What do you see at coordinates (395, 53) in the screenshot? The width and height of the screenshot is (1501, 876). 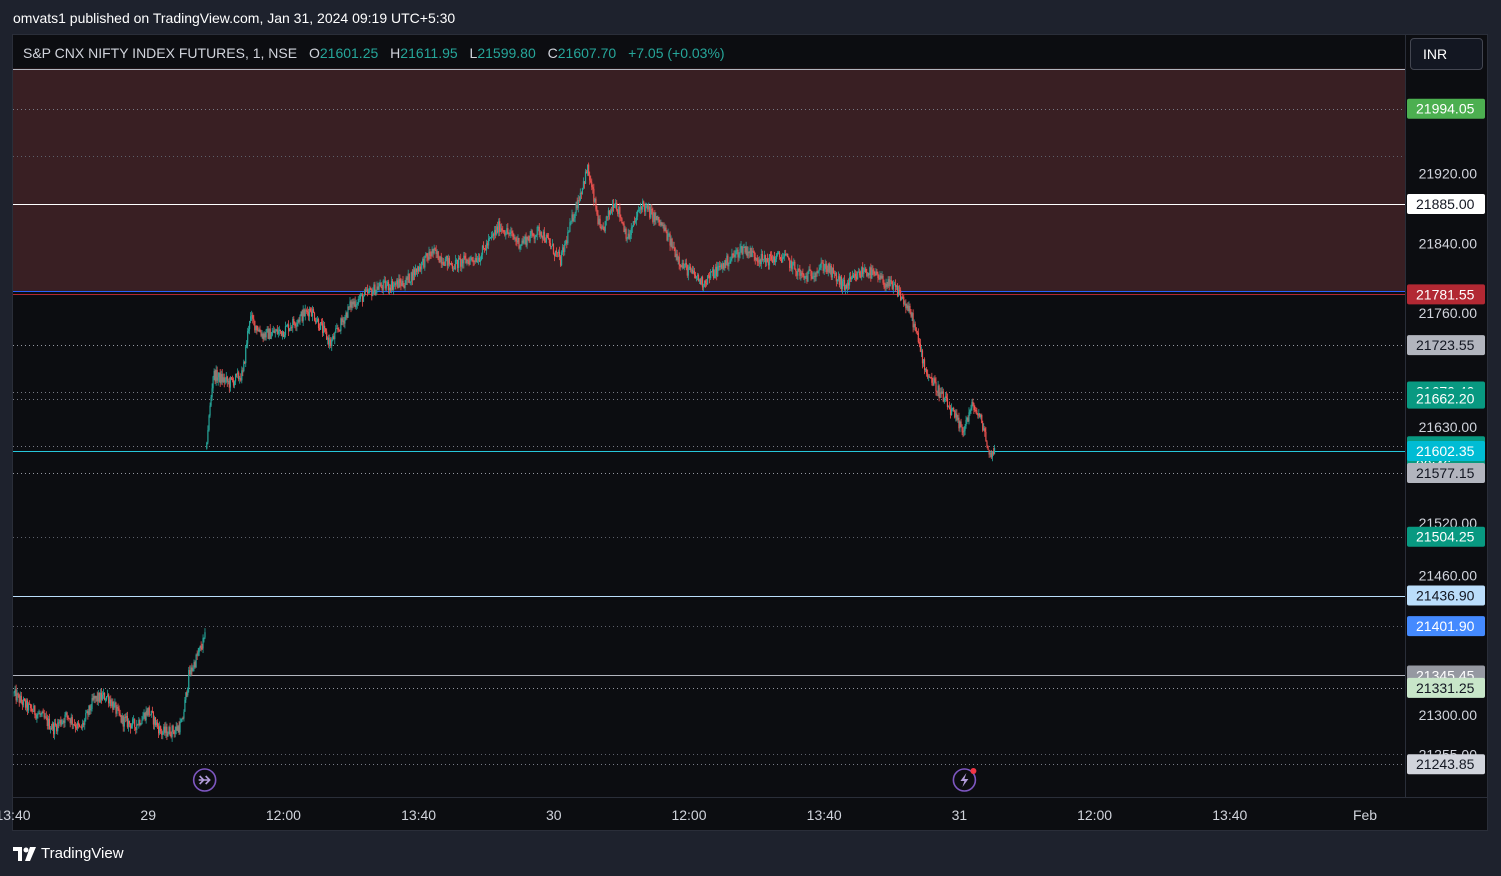 I see `legend-high-label: H` at bounding box center [395, 53].